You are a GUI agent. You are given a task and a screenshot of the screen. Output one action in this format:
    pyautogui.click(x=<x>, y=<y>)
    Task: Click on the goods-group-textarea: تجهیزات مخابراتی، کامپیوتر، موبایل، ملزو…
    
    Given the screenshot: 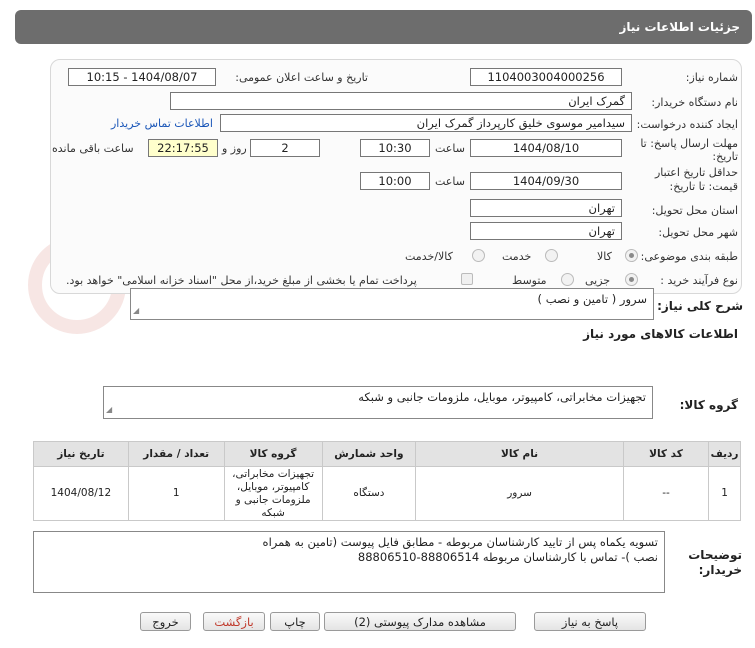 What is the action you would take?
    pyautogui.click(x=378, y=402)
    